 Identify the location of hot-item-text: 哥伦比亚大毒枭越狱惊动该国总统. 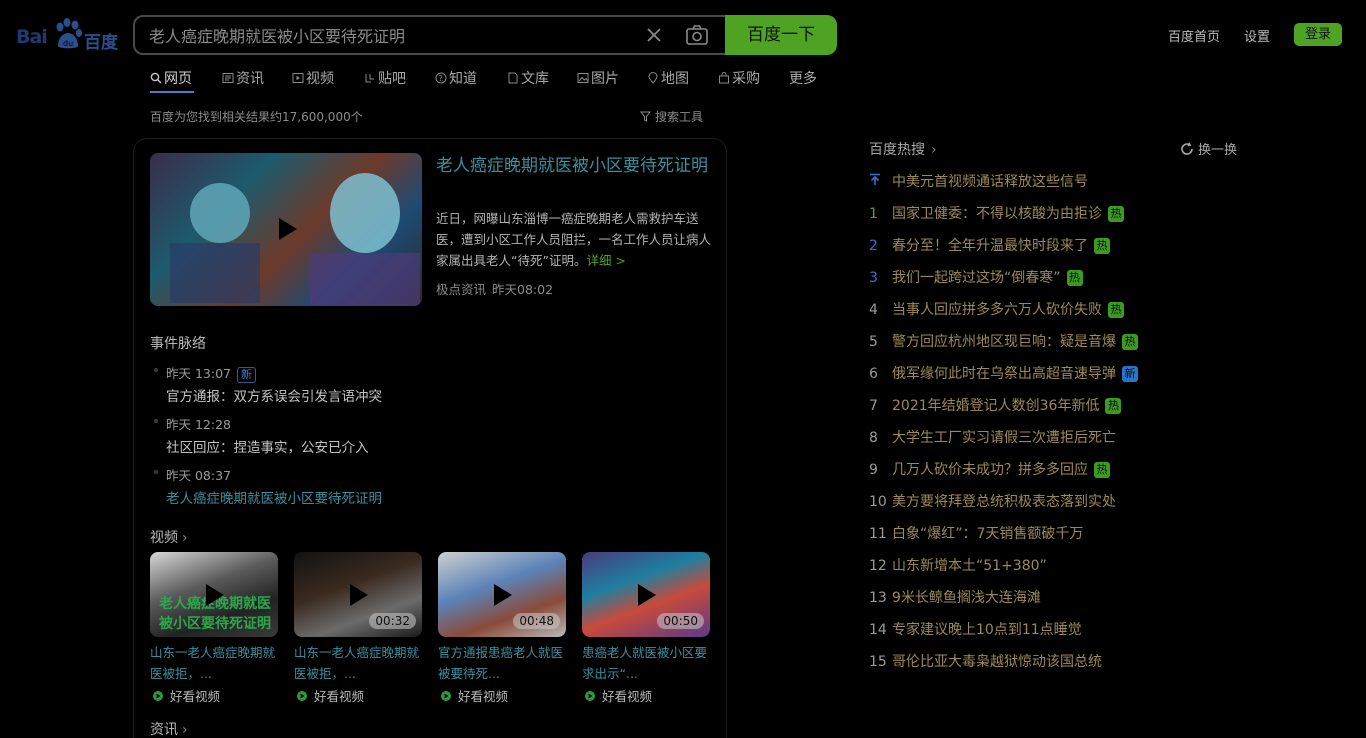
(997, 662).